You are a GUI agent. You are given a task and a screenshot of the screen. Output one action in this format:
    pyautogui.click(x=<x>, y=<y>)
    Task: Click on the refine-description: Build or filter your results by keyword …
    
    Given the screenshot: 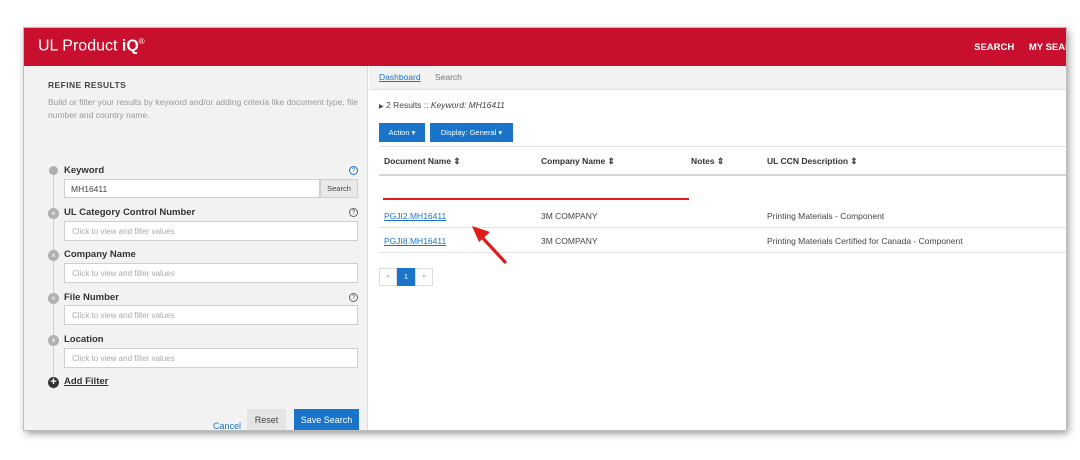 What is the action you would take?
    pyautogui.click(x=203, y=108)
    